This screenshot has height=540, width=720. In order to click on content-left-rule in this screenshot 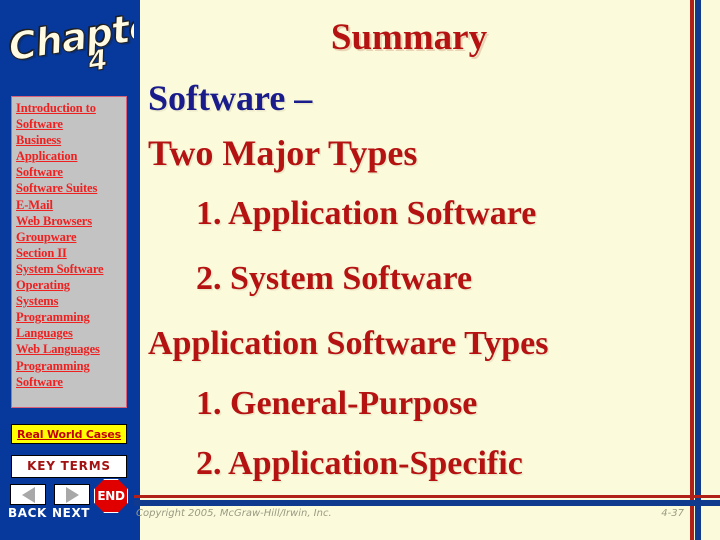, I will do `click(137, 270)`.